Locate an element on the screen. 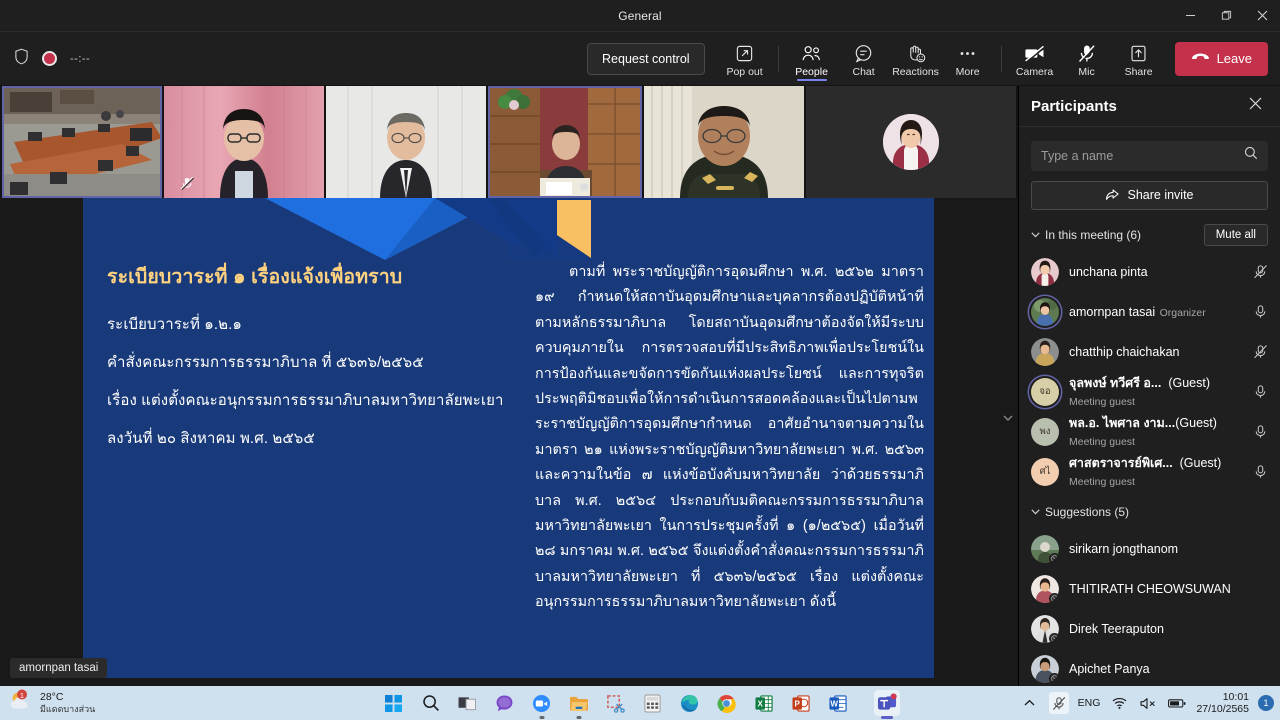 The height and width of the screenshot is (720, 1280). system-tray: ENG 10:01 27/10/2565 1 is located at coordinates (1147, 703).